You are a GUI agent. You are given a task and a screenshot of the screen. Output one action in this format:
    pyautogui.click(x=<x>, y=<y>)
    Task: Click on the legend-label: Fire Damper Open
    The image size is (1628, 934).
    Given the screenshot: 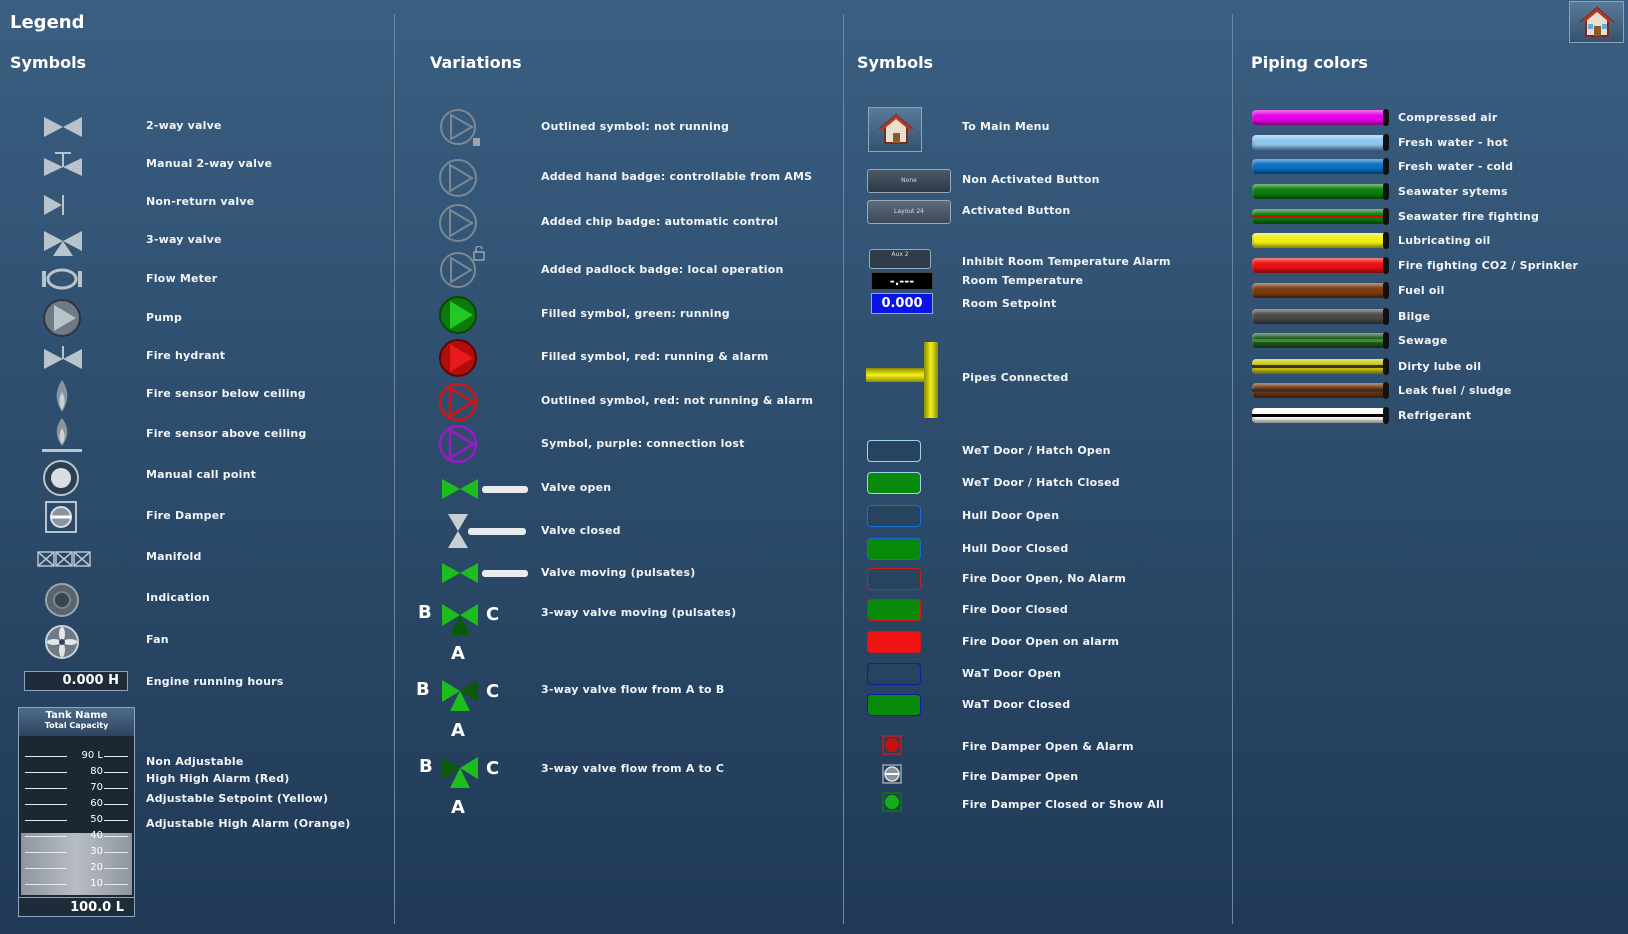 What is the action you would take?
    pyautogui.click(x=1020, y=776)
    